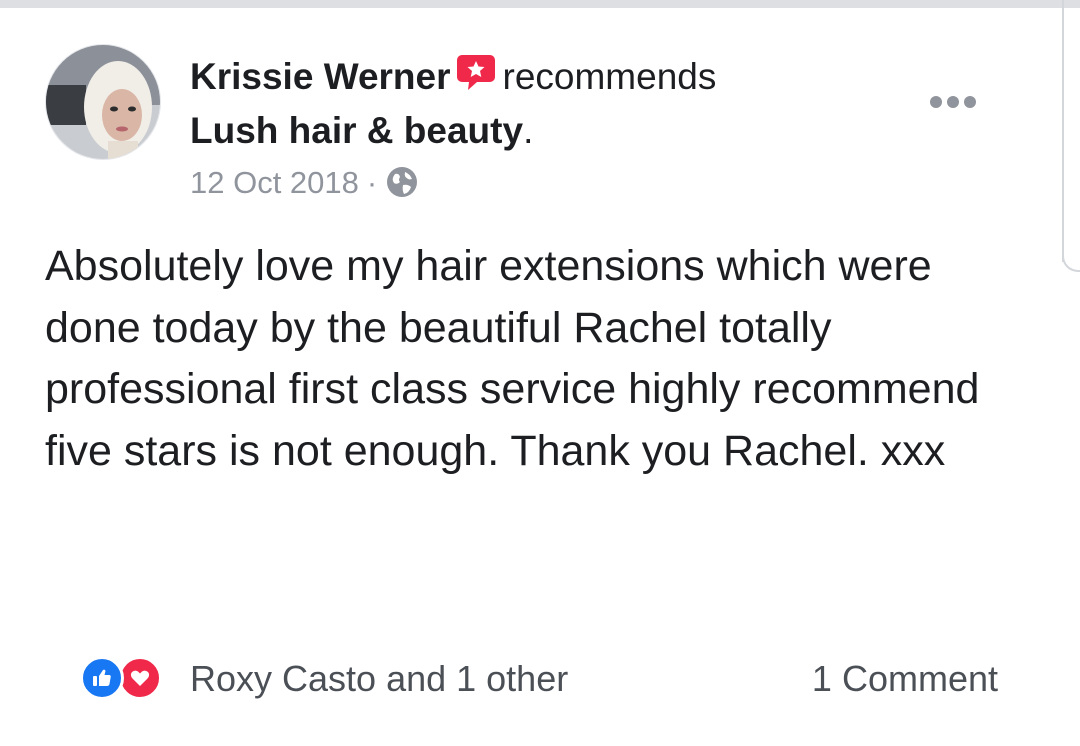 The height and width of the screenshot is (746, 1080). I want to click on post-meta: 12 Oct 2018 ·, so click(304, 186).